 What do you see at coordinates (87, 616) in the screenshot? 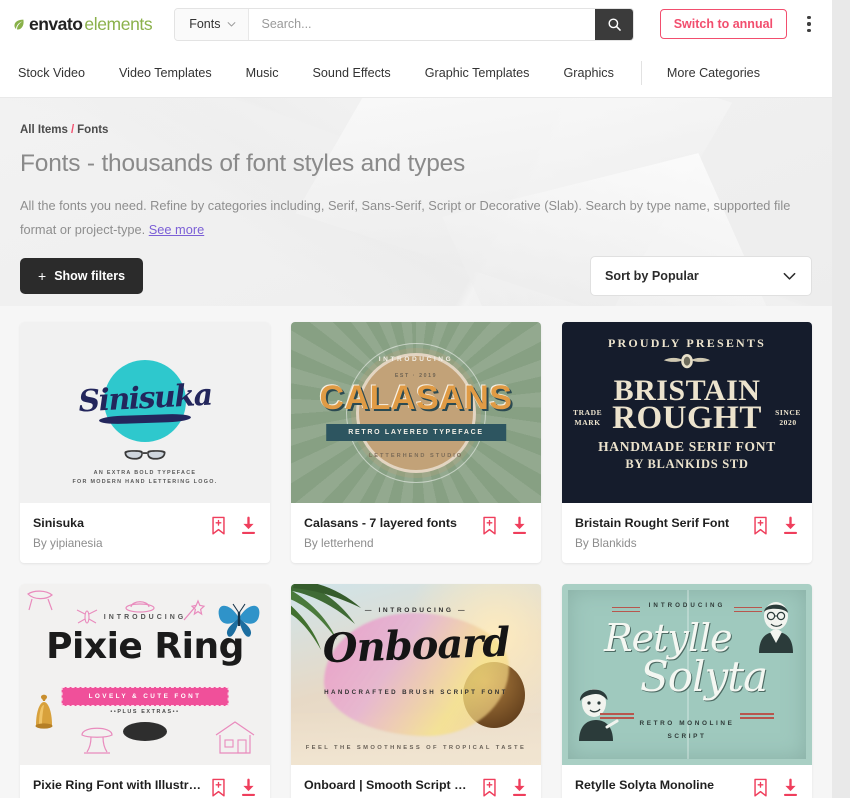
I see `dragonfly-doodle-icon` at bounding box center [87, 616].